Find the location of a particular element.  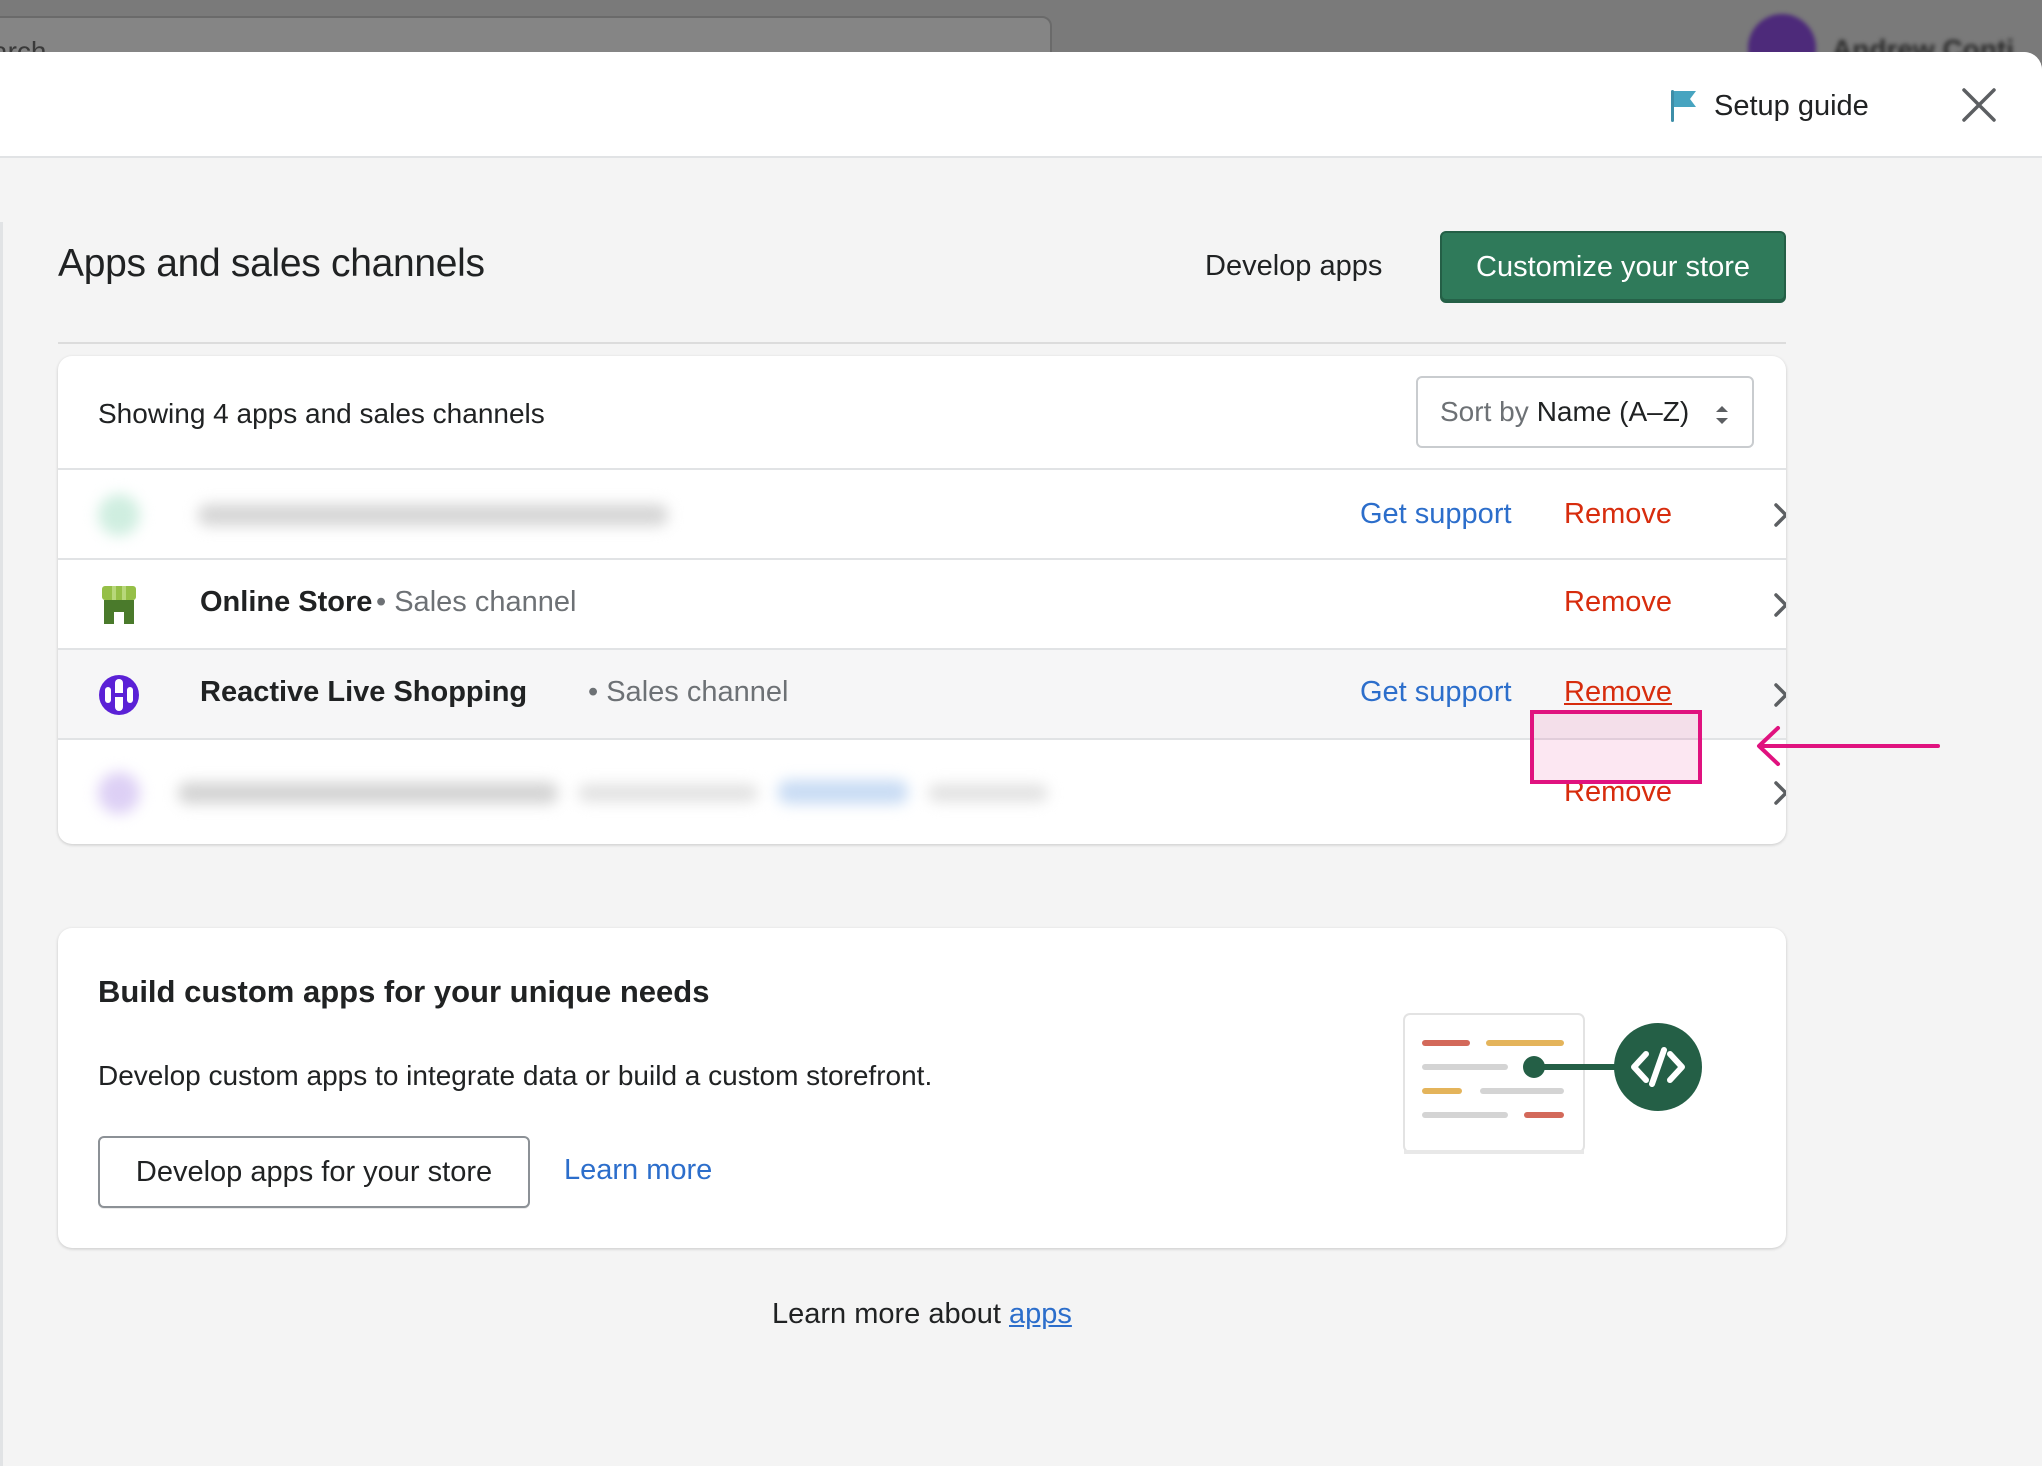

develop-apps-for-store-button: Develop apps for your store is located at coordinates (314, 1172).